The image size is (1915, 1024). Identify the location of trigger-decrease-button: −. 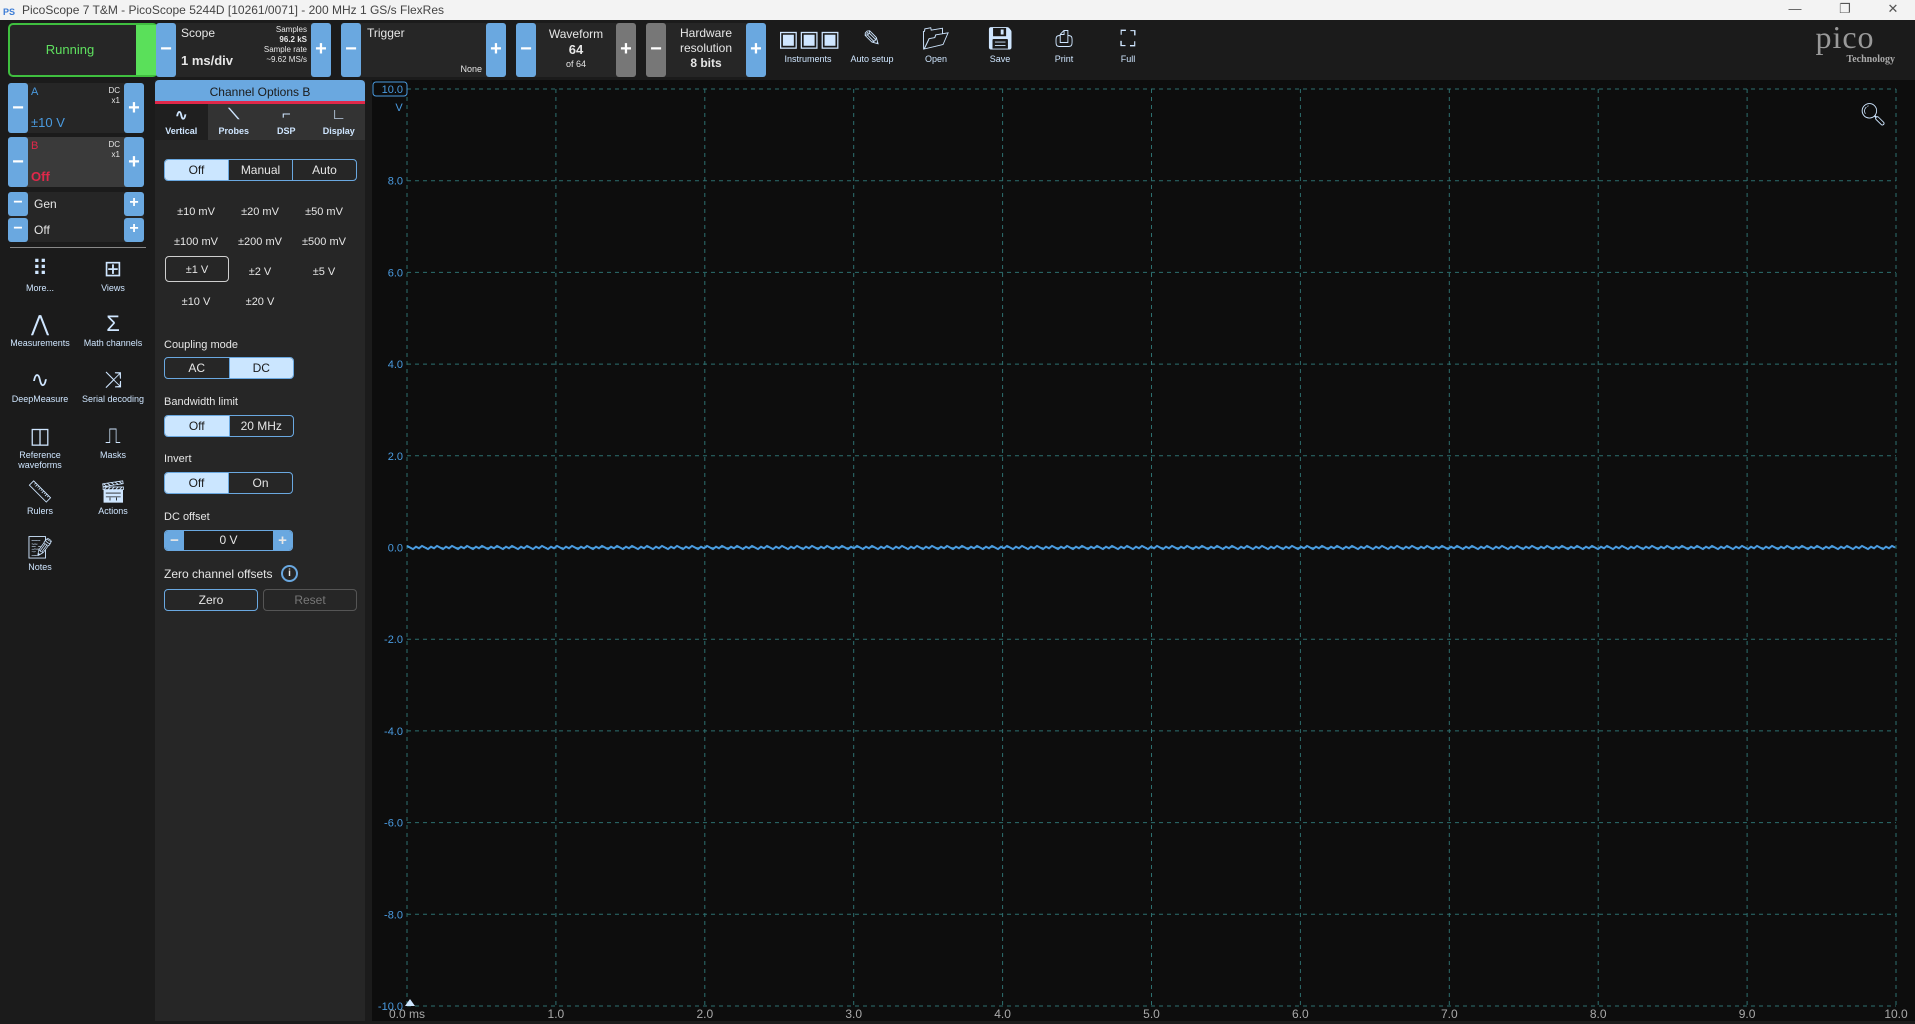
(351, 50).